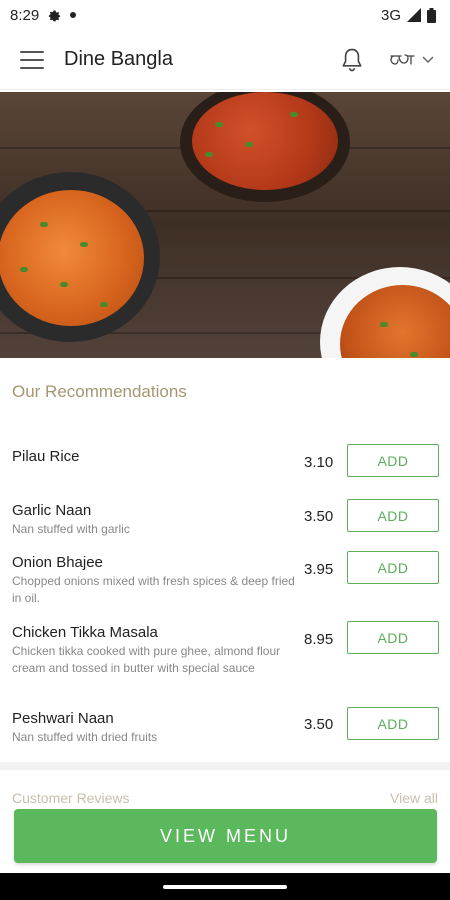 The width and height of the screenshot is (450, 900). I want to click on settings-icon, so click(55, 15).